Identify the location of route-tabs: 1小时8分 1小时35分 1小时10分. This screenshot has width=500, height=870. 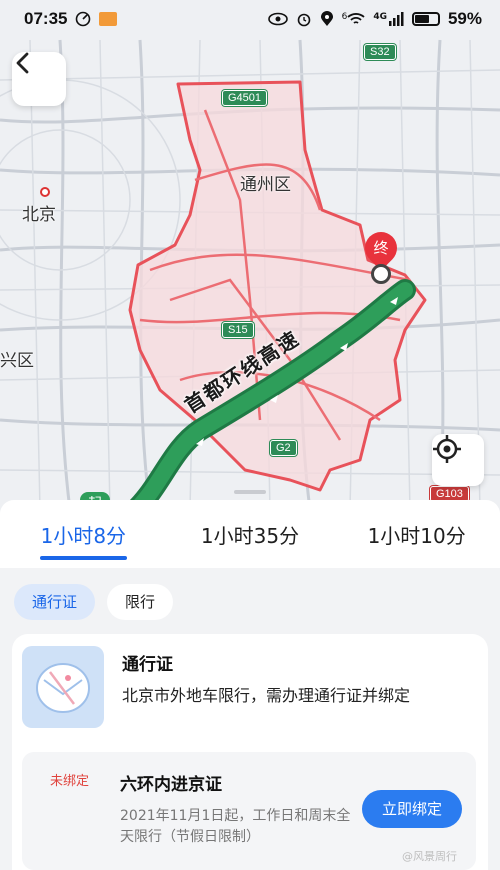
(250, 534).